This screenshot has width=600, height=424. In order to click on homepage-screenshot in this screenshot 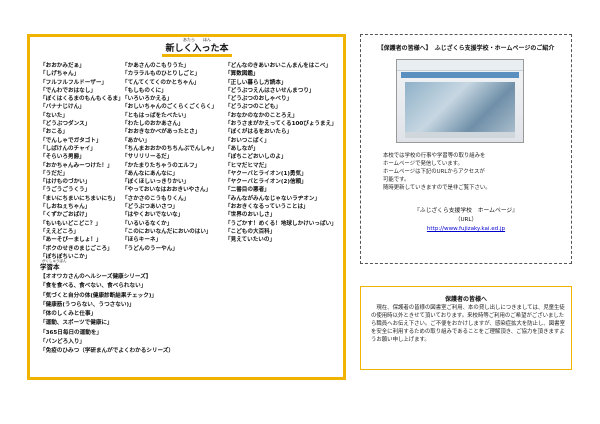, I will do `click(460, 101)`.